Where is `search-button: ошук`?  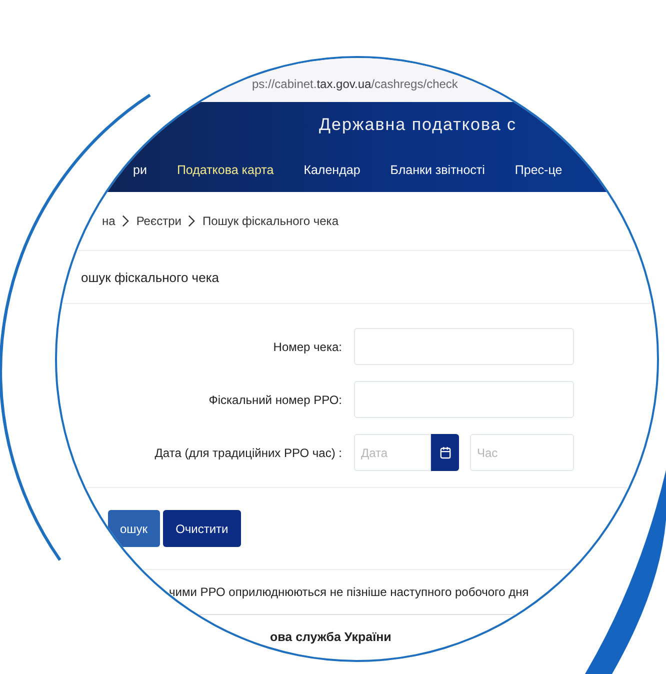
search-button: ошук is located at coordinates (134, 528).